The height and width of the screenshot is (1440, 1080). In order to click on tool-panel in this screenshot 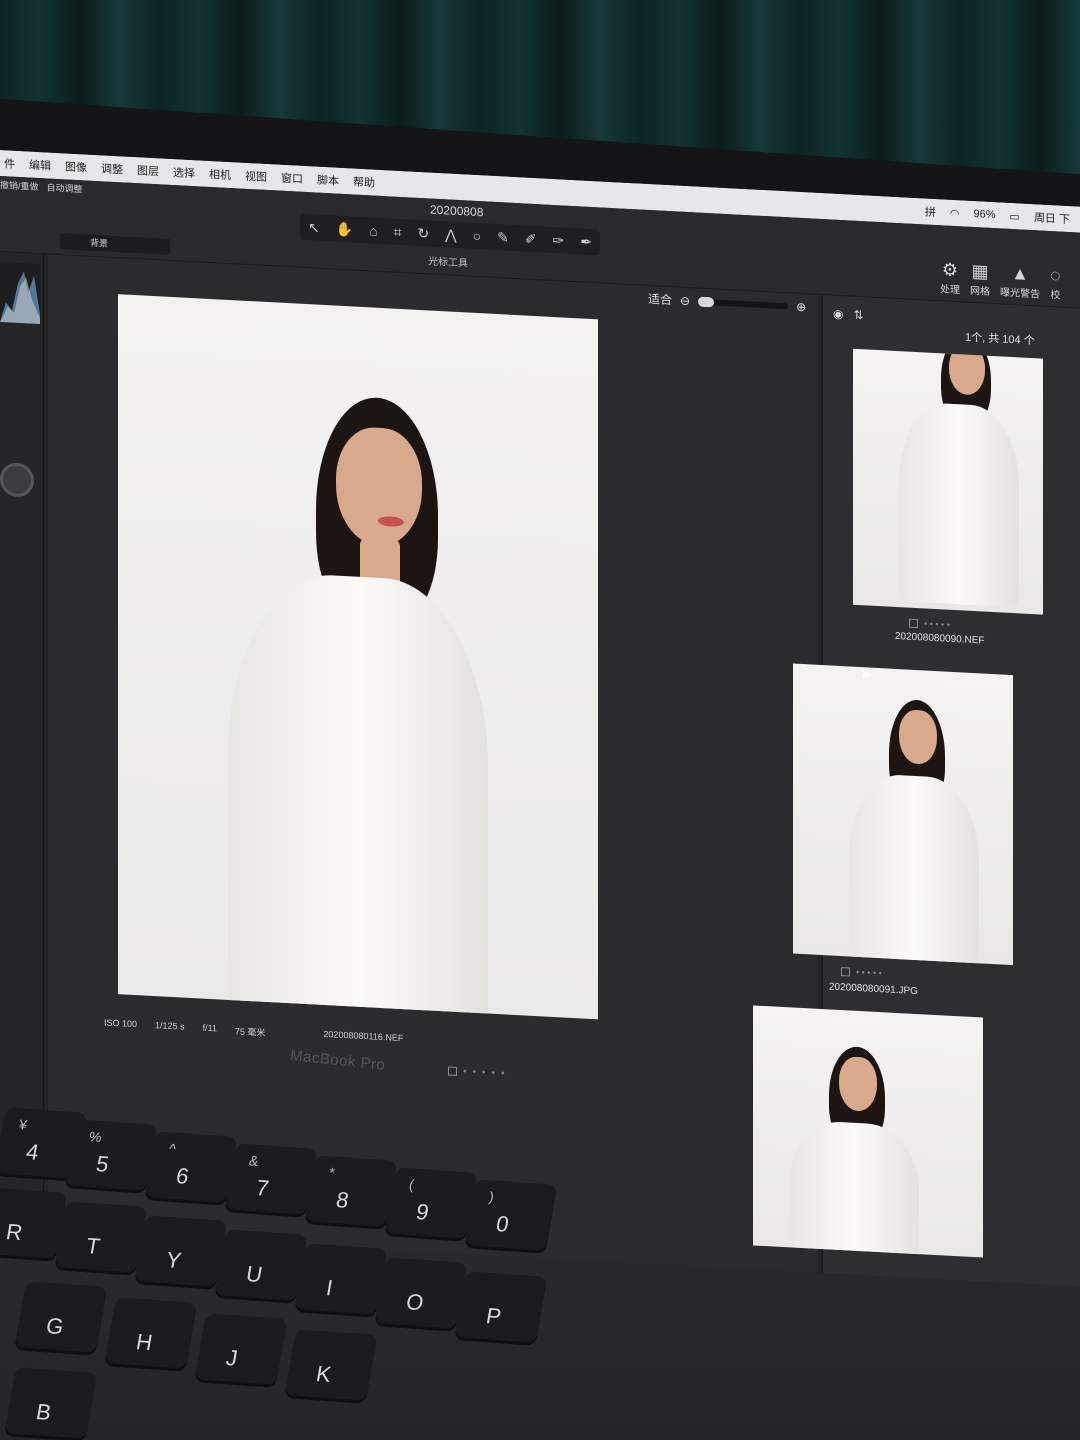, I will do `click(22, 743)`.